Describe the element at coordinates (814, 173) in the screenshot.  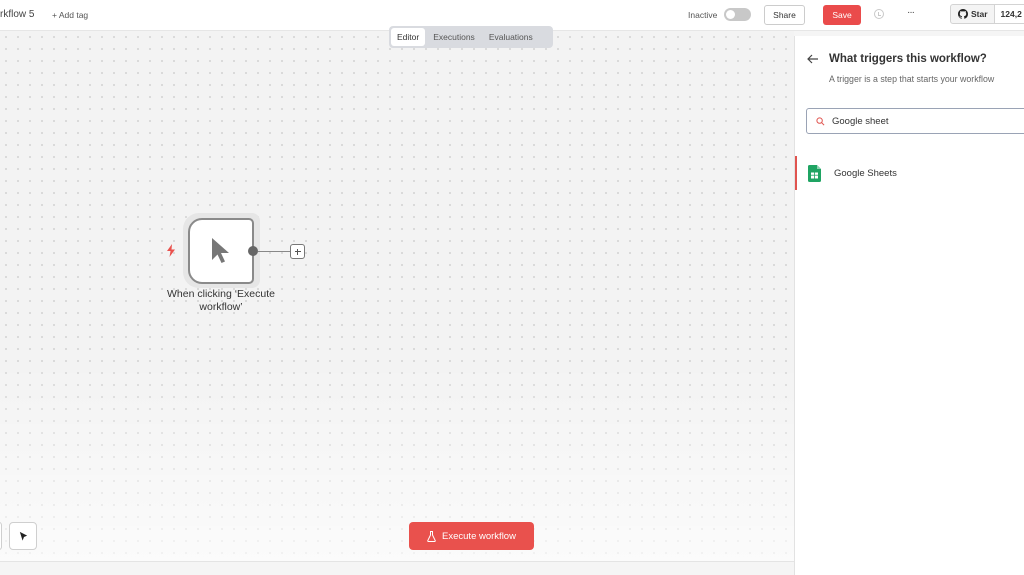
I see `google-sheets-icon` at that location.